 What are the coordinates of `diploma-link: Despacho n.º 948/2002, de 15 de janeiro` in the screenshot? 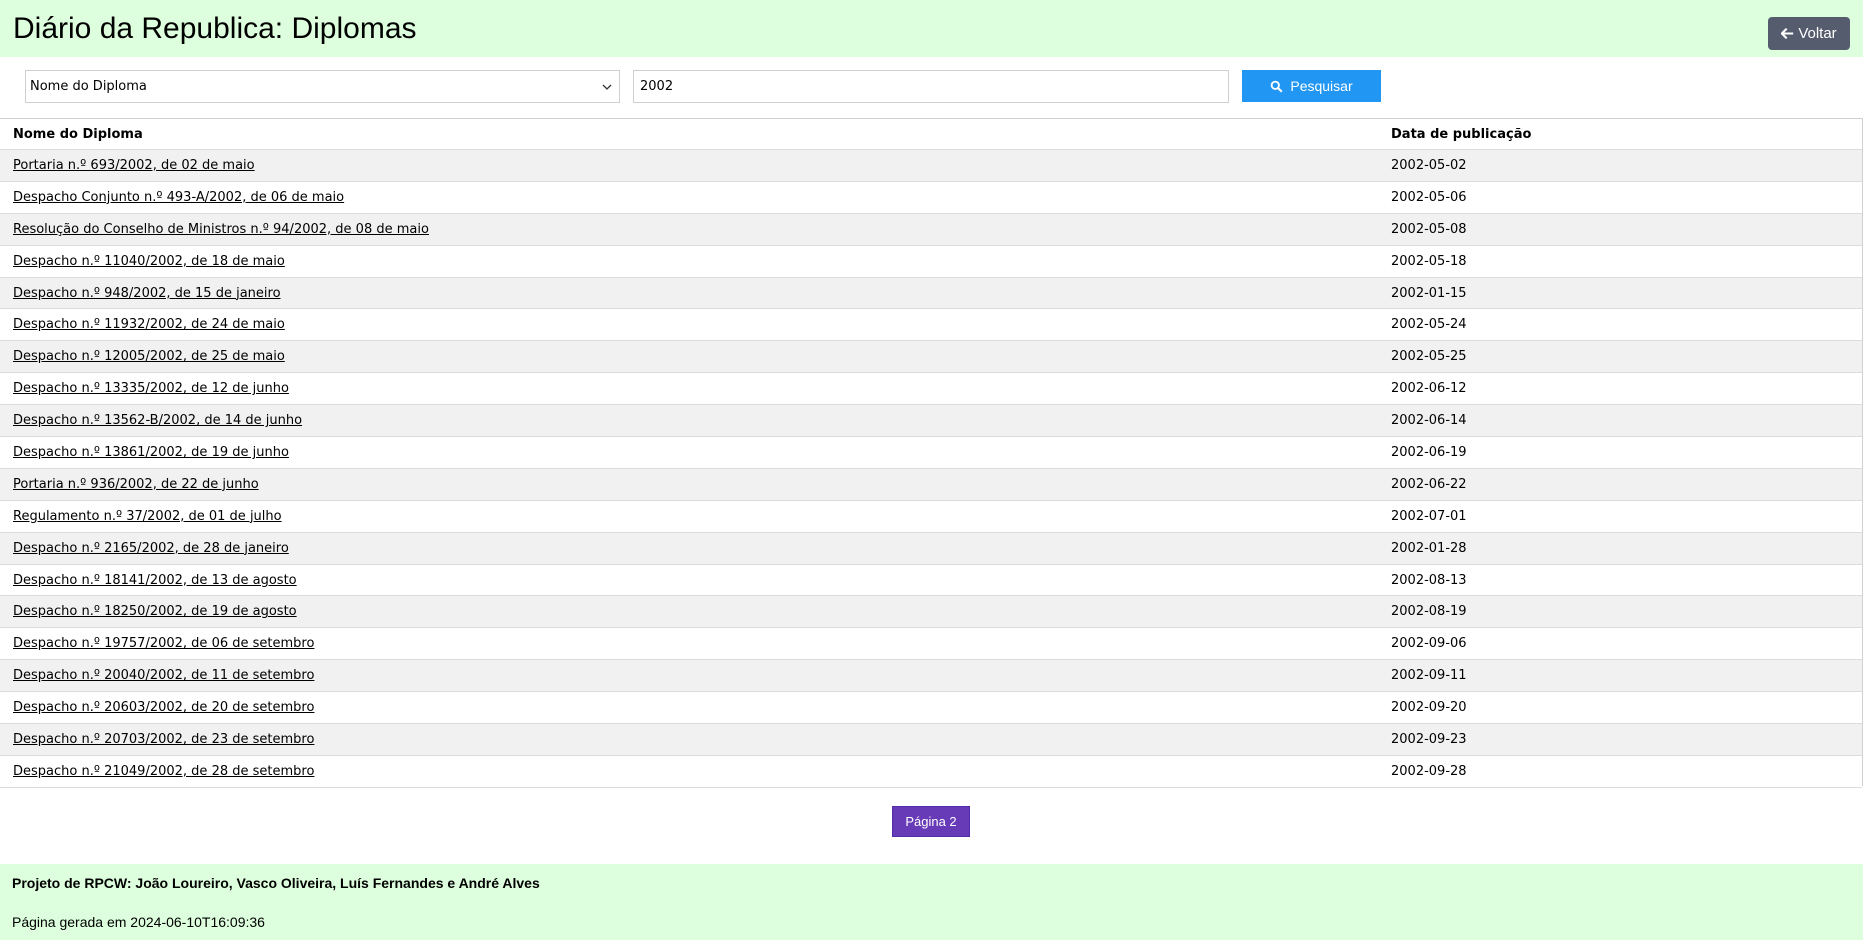 It's located at (147, 293).